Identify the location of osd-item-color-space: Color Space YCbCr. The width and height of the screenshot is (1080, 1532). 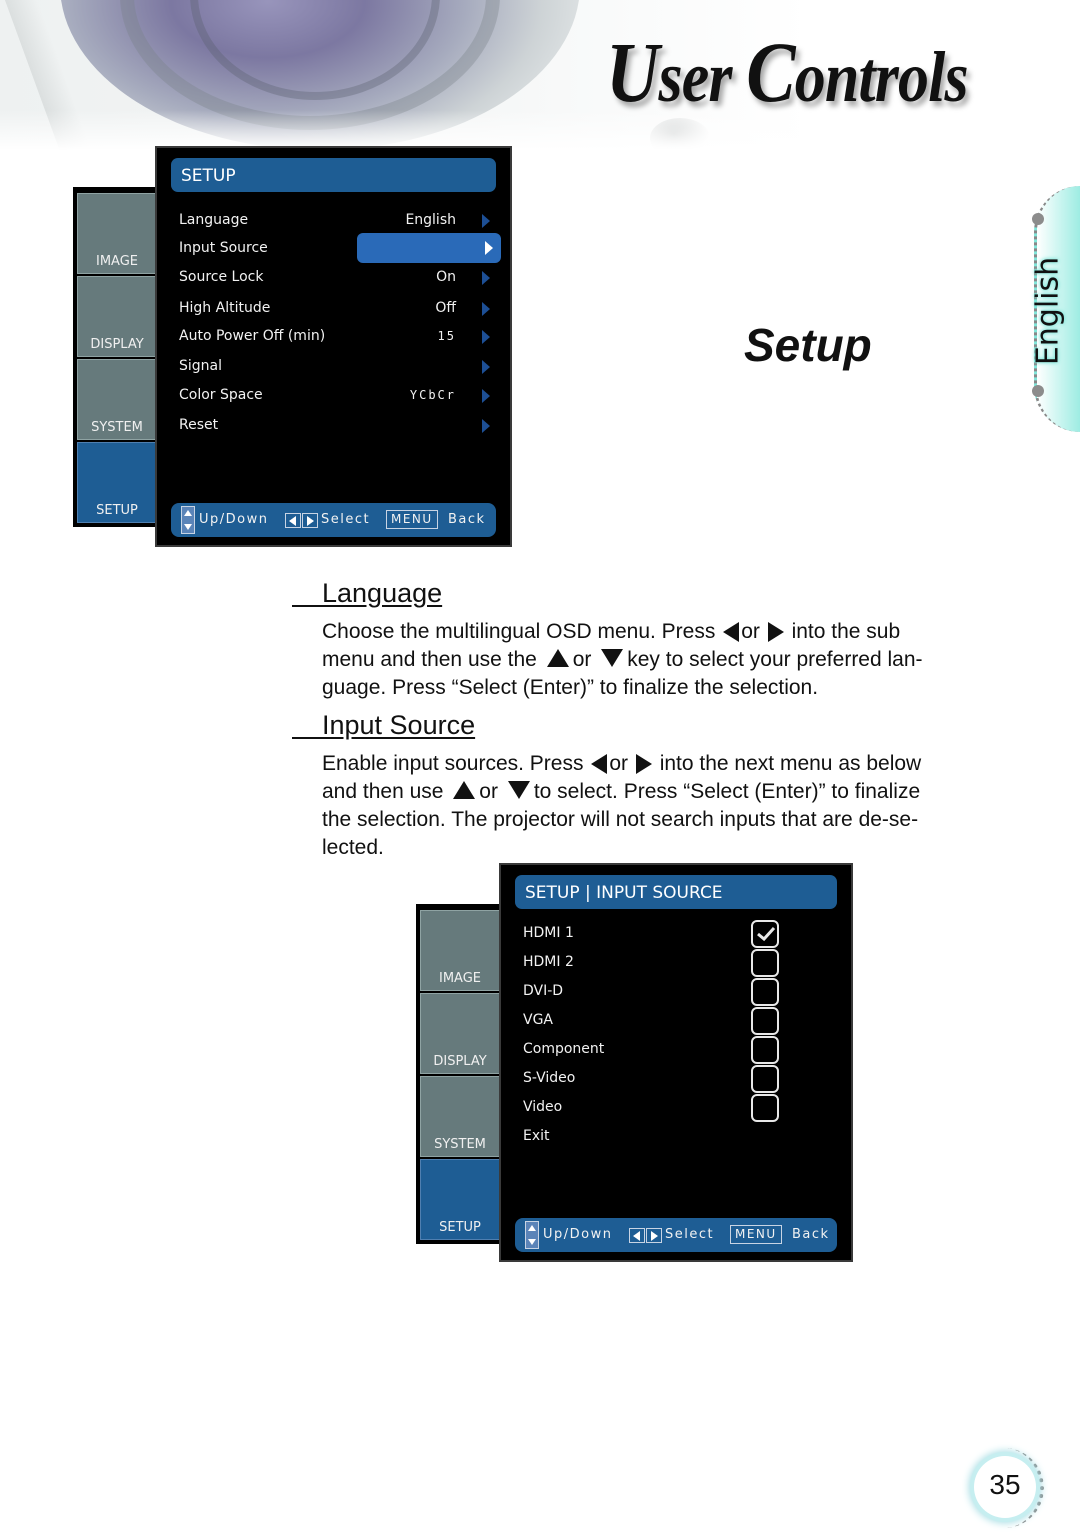
(339, 395).